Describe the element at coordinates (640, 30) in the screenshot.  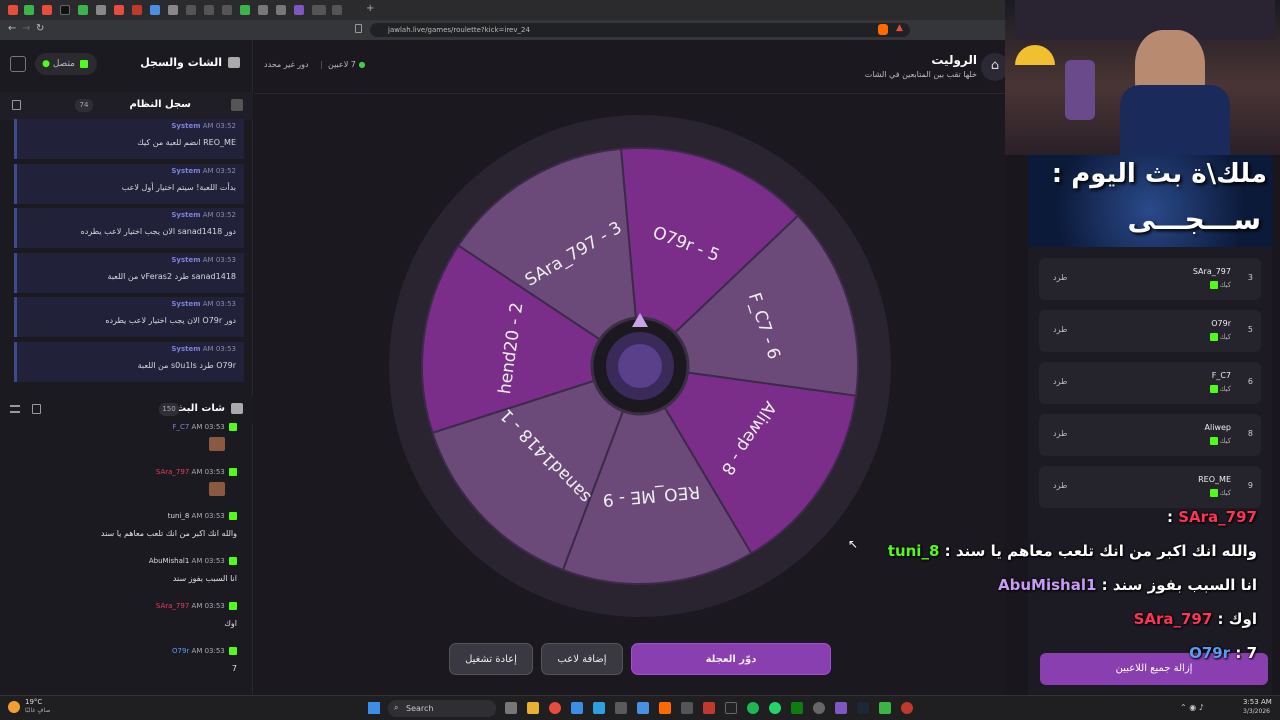
I see `url-field: jawlah.live/games/roulette?kick=irev_24` at that location.